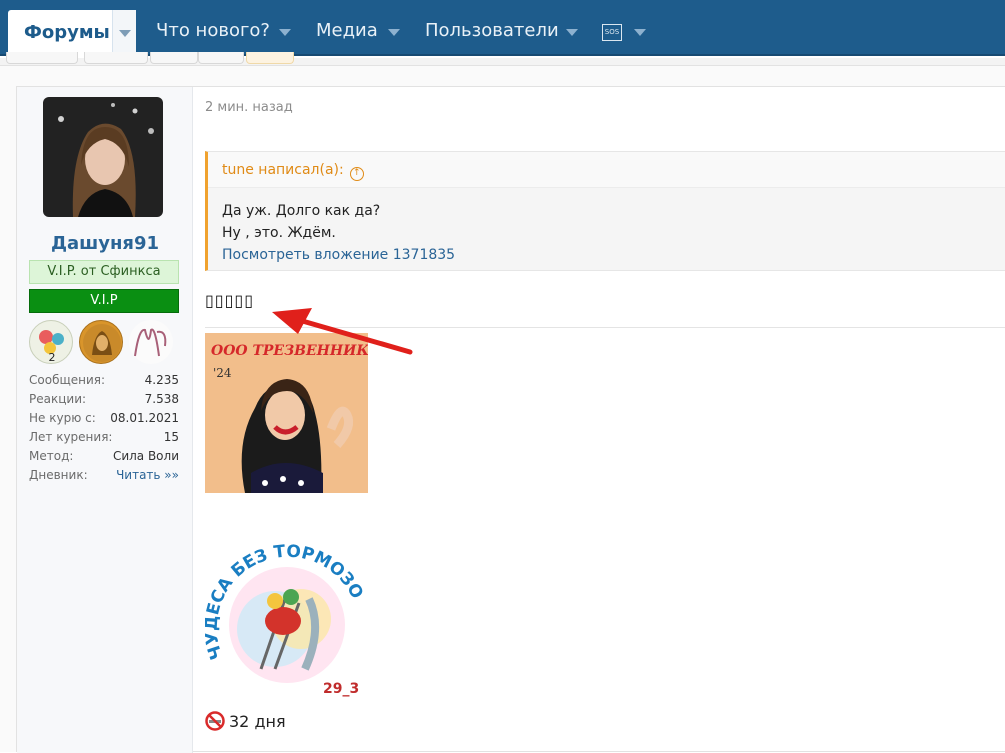 This screenshot has height=753, width=1005. Describe the element at coordinates (58, 399) in the screenshot. I see `stat-label: Реакции:` at that location.